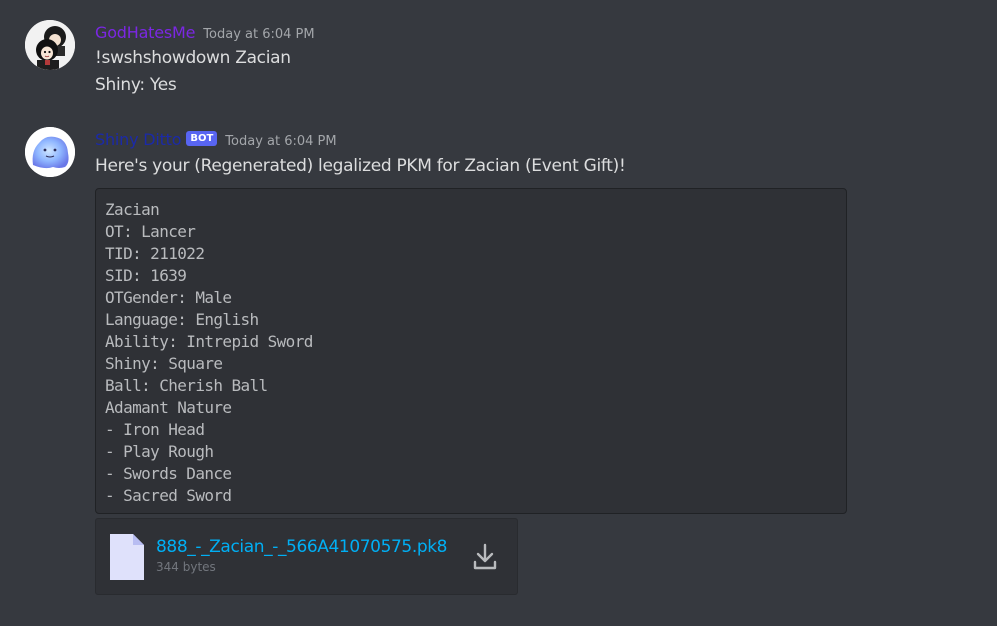  Describe the element at coordinates (168, 407) in the screenshot. I see `code-line: Adamant Nature` at that location.